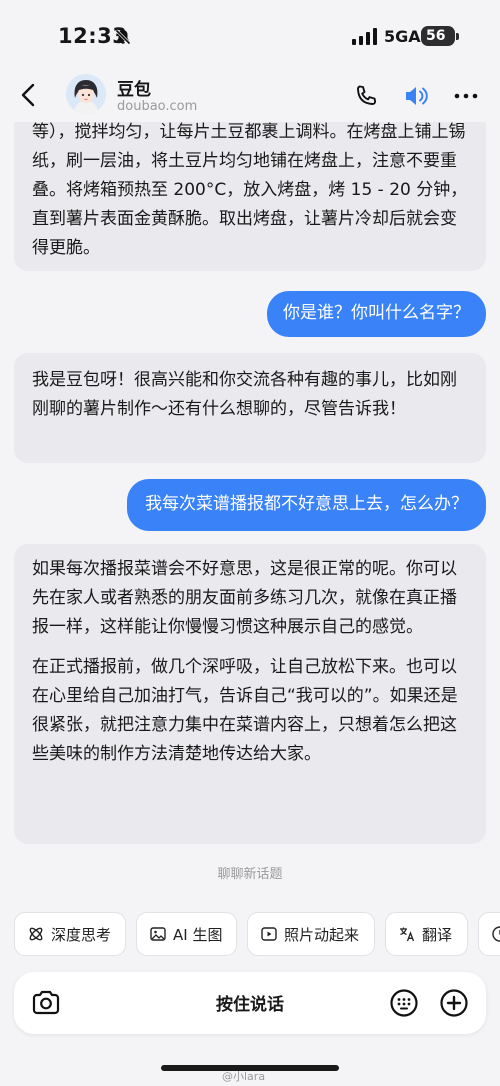 The image size is (500, 1086). Describe the element at coordinates (250, 35) in the screenshot. I see `status-bar: 12:33 5GA 56` at that location.